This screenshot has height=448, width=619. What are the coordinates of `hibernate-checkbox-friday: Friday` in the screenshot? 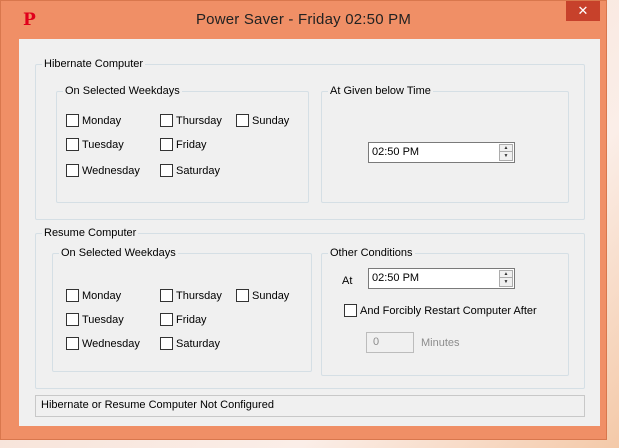 It's located at (183, 144).